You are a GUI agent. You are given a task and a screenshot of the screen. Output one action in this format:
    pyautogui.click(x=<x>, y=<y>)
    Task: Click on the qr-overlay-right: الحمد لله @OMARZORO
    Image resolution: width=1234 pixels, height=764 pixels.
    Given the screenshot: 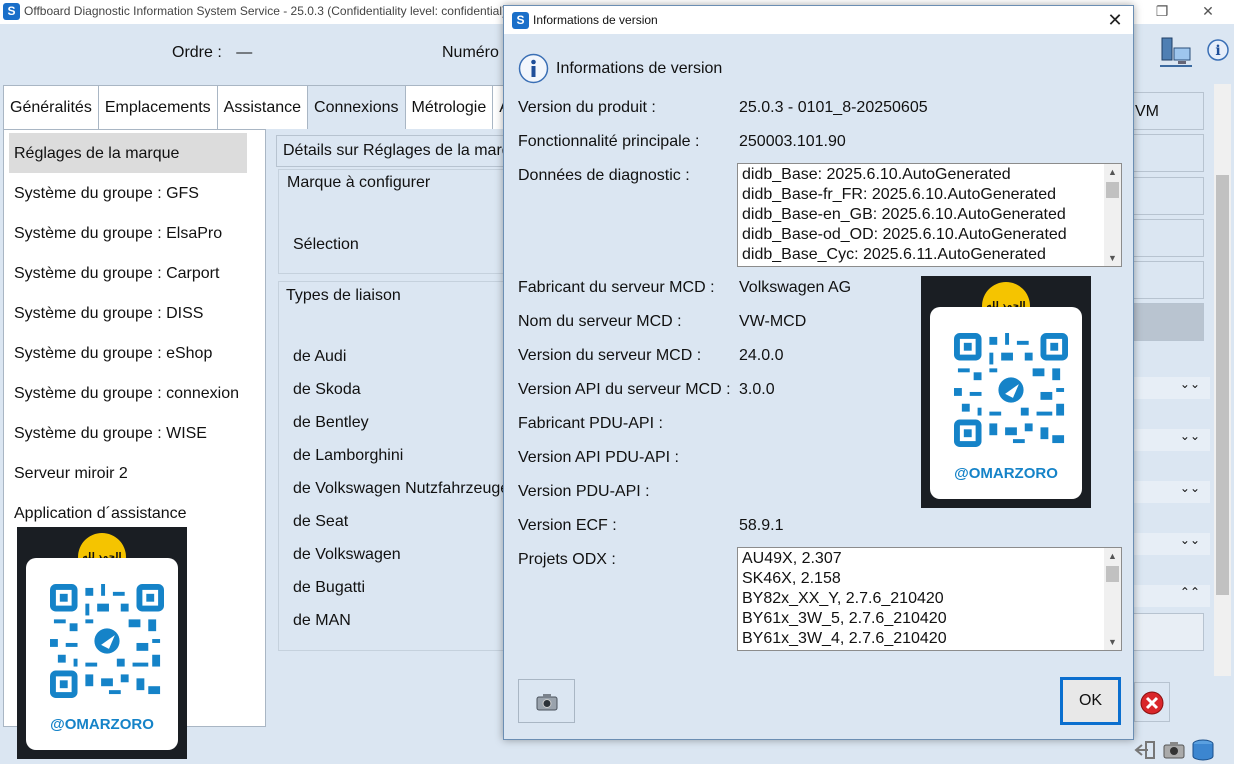 What is the action you would take?
    pyautogui.click(x=1006, y=392)
    